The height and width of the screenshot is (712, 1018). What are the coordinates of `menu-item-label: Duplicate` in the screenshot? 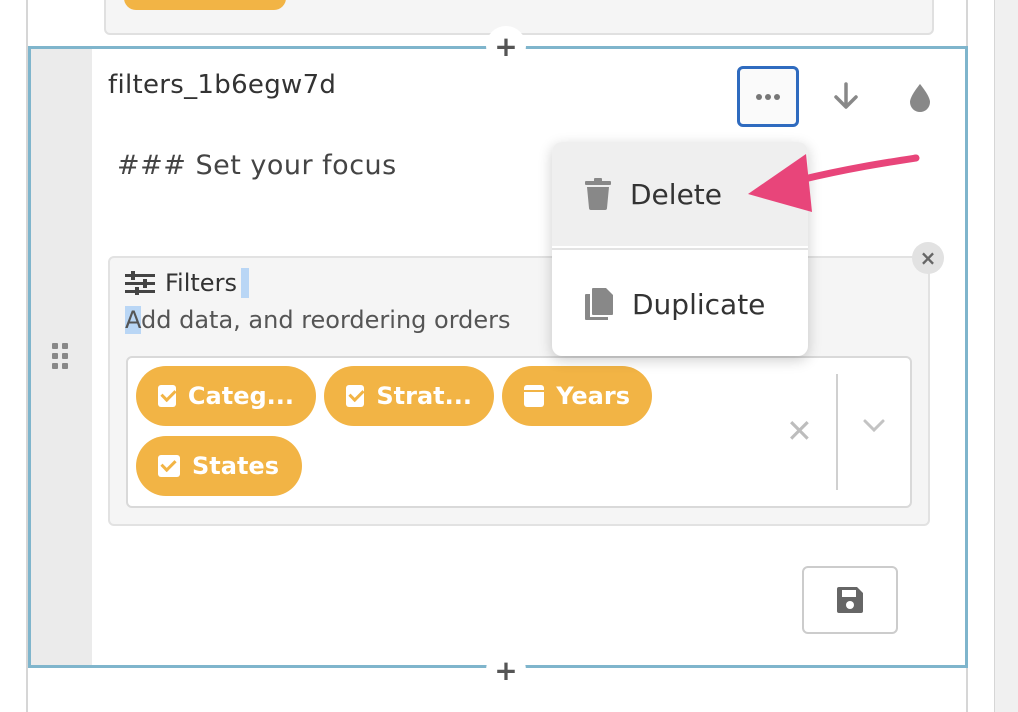 It's located at (699, 304).